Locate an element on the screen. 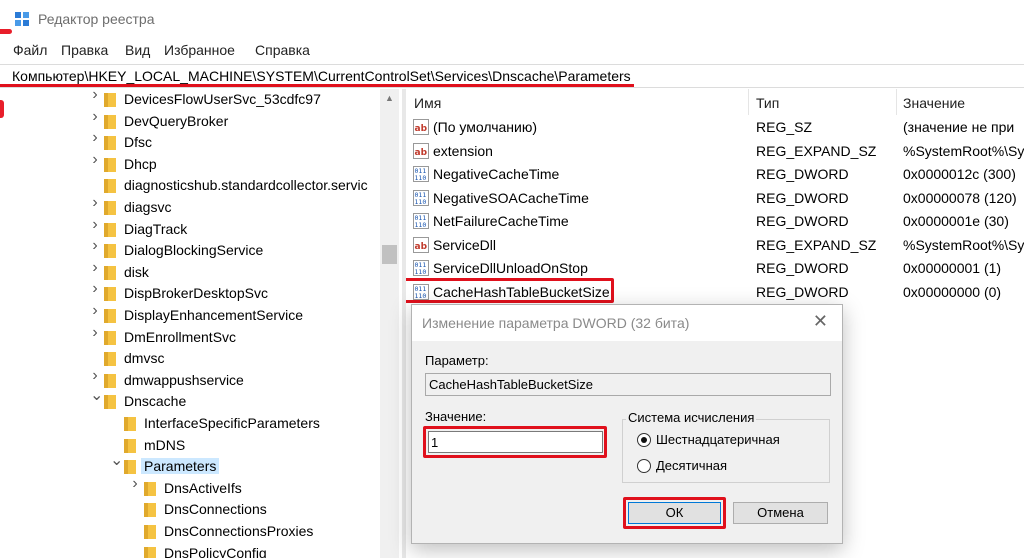 This screenshot has height=558, width=1024. tree-item-label: diagnosticshub.standardcollector.servic is located at coordinates (246, 185).